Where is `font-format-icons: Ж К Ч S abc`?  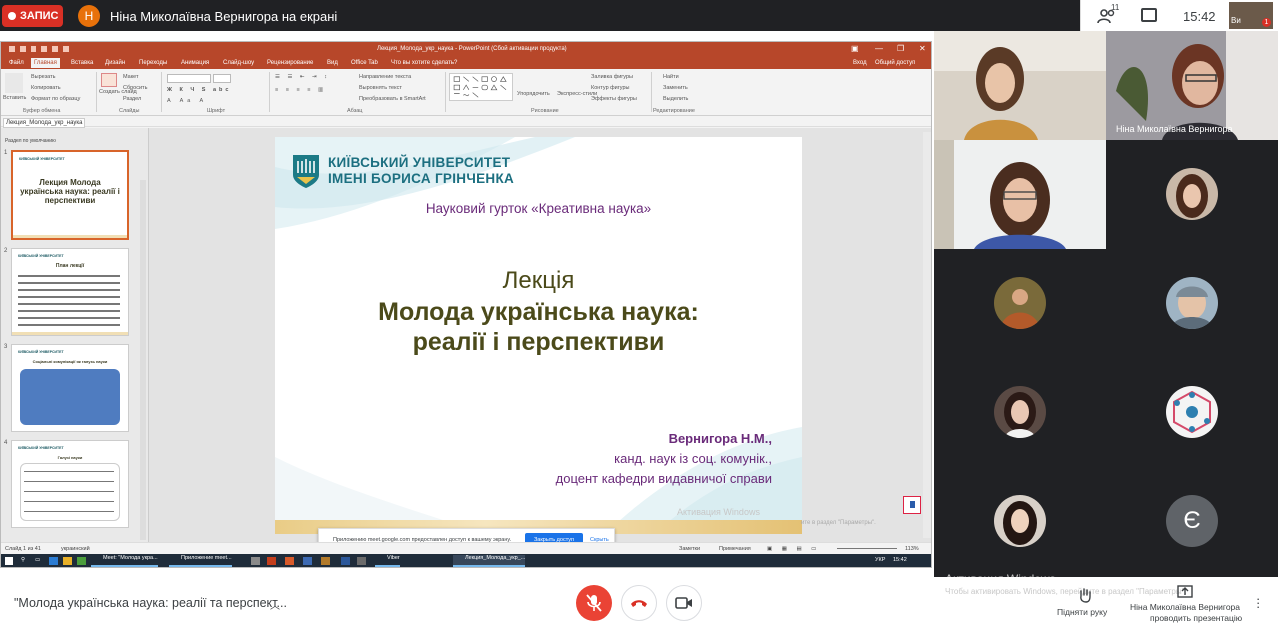 font-format-icons: Ж К Ч S abc is located at coordinates (199, 90).